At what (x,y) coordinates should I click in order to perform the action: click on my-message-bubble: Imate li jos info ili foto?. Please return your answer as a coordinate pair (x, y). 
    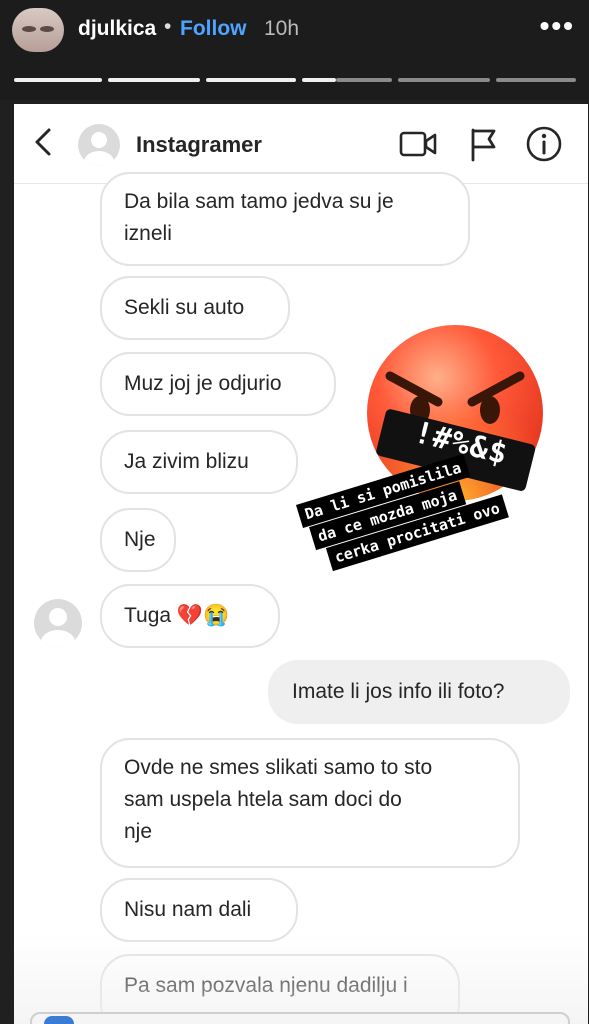
    Looking at the image, I should click on (419, 692).